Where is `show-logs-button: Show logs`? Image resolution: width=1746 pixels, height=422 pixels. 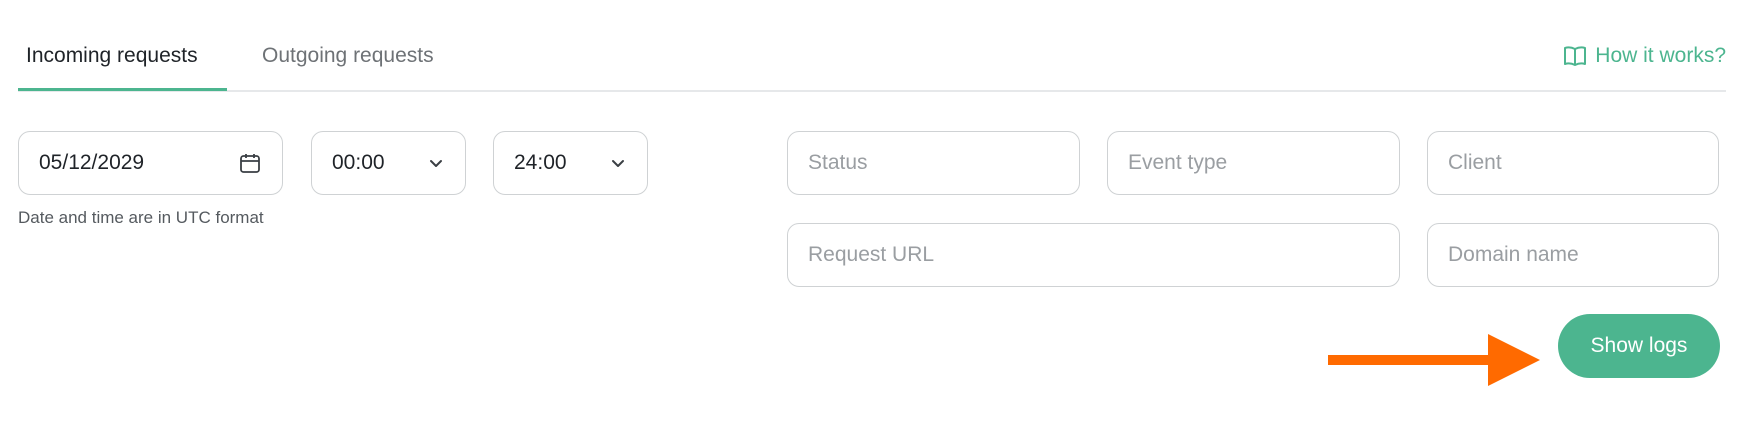 show-logs-button: Show logs is located at coordinates (1639, 346).